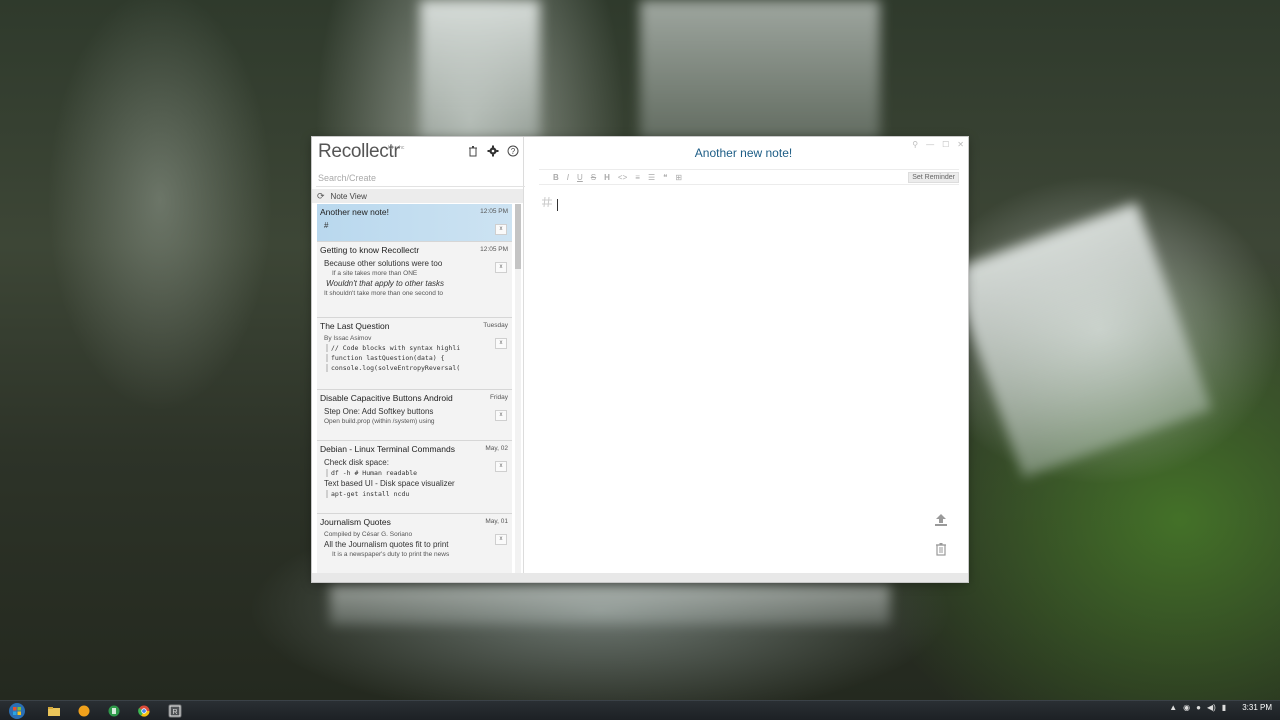 This screenshot has height=720, width=1280. What do you see at coordinates (321, 196) in the screenshot?
I see `refresh-icon: ⟳` at bounding box center [321, 196].